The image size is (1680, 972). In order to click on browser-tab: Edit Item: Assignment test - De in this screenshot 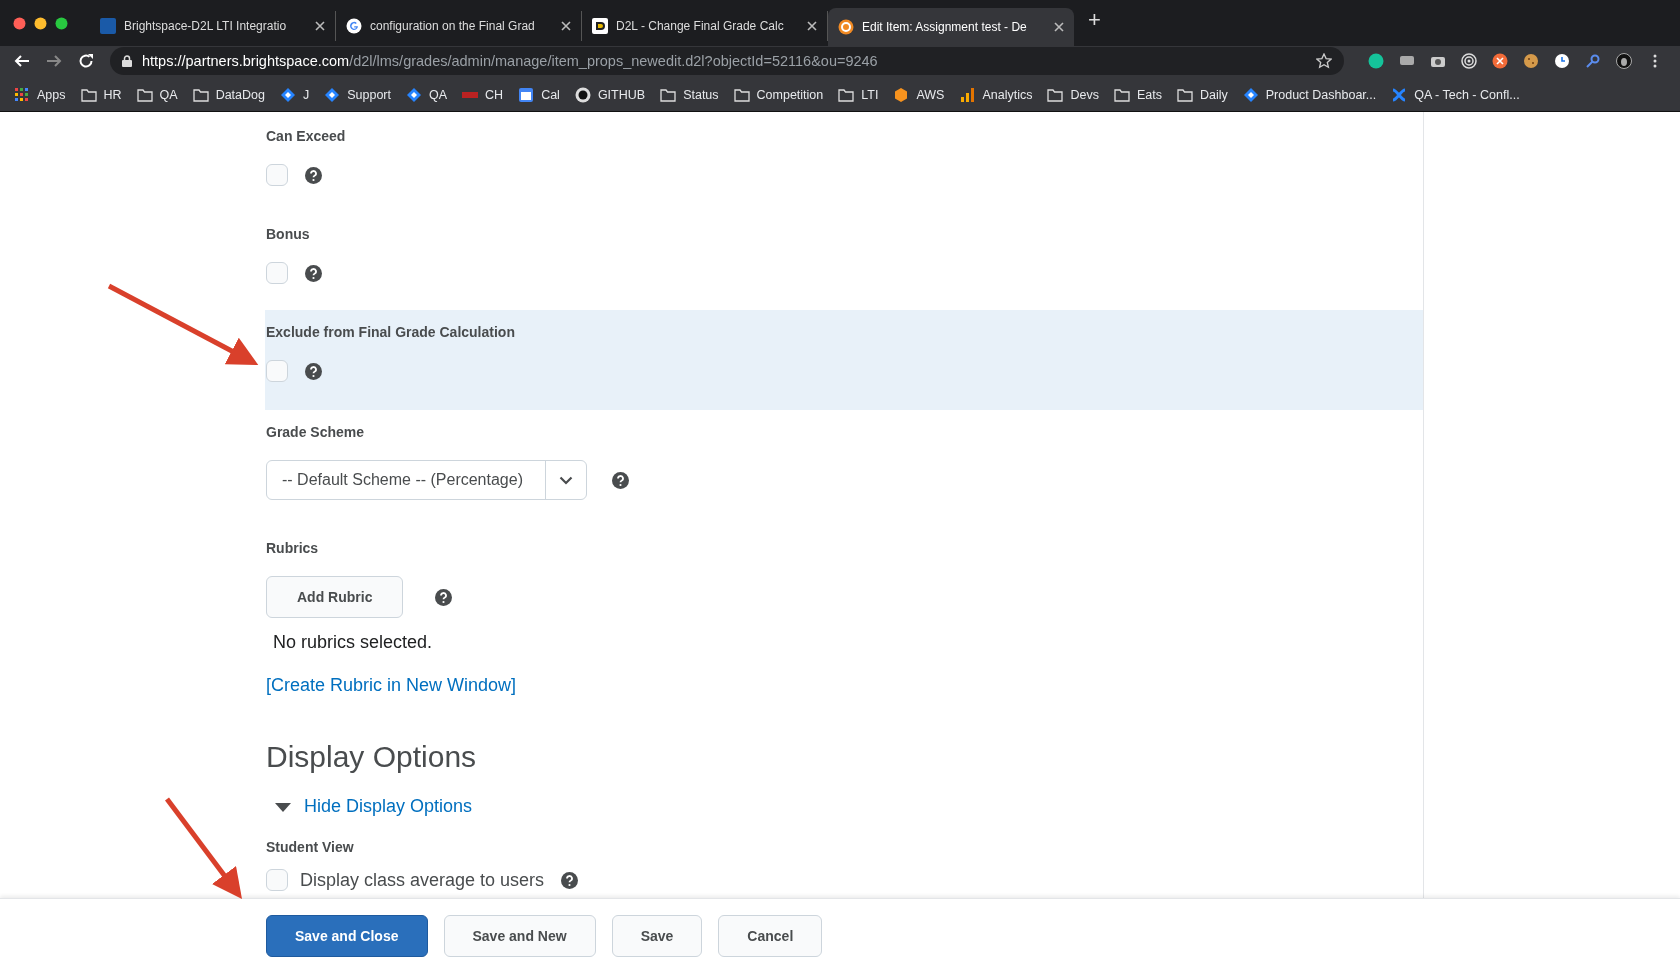, I will do `click(951, 27)`.